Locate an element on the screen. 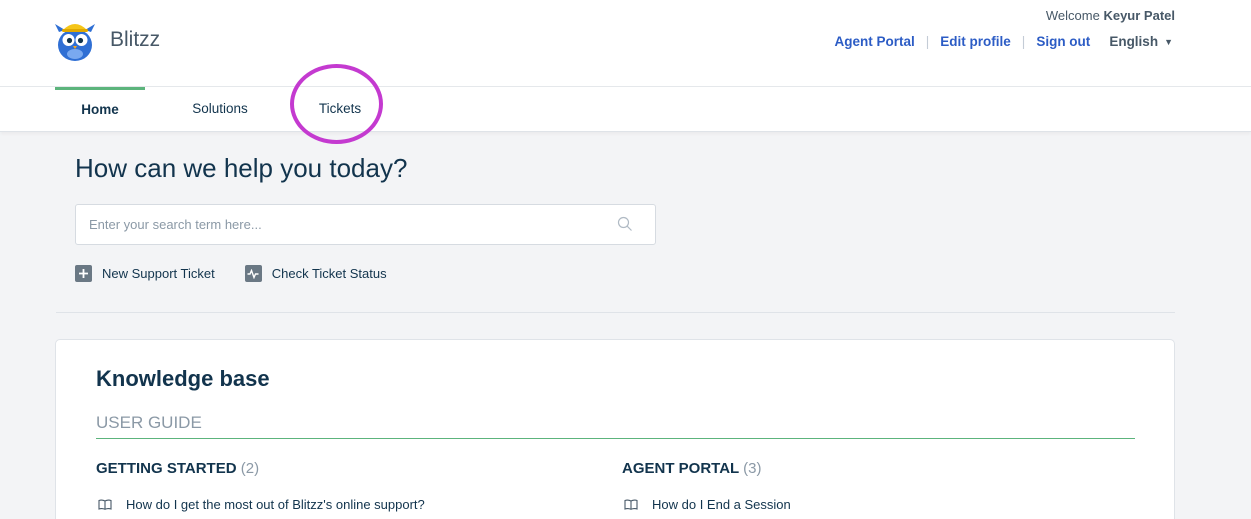 This screenshot has width=1251, height=519. owl-logo-icon is located at coordinates (75, 40).